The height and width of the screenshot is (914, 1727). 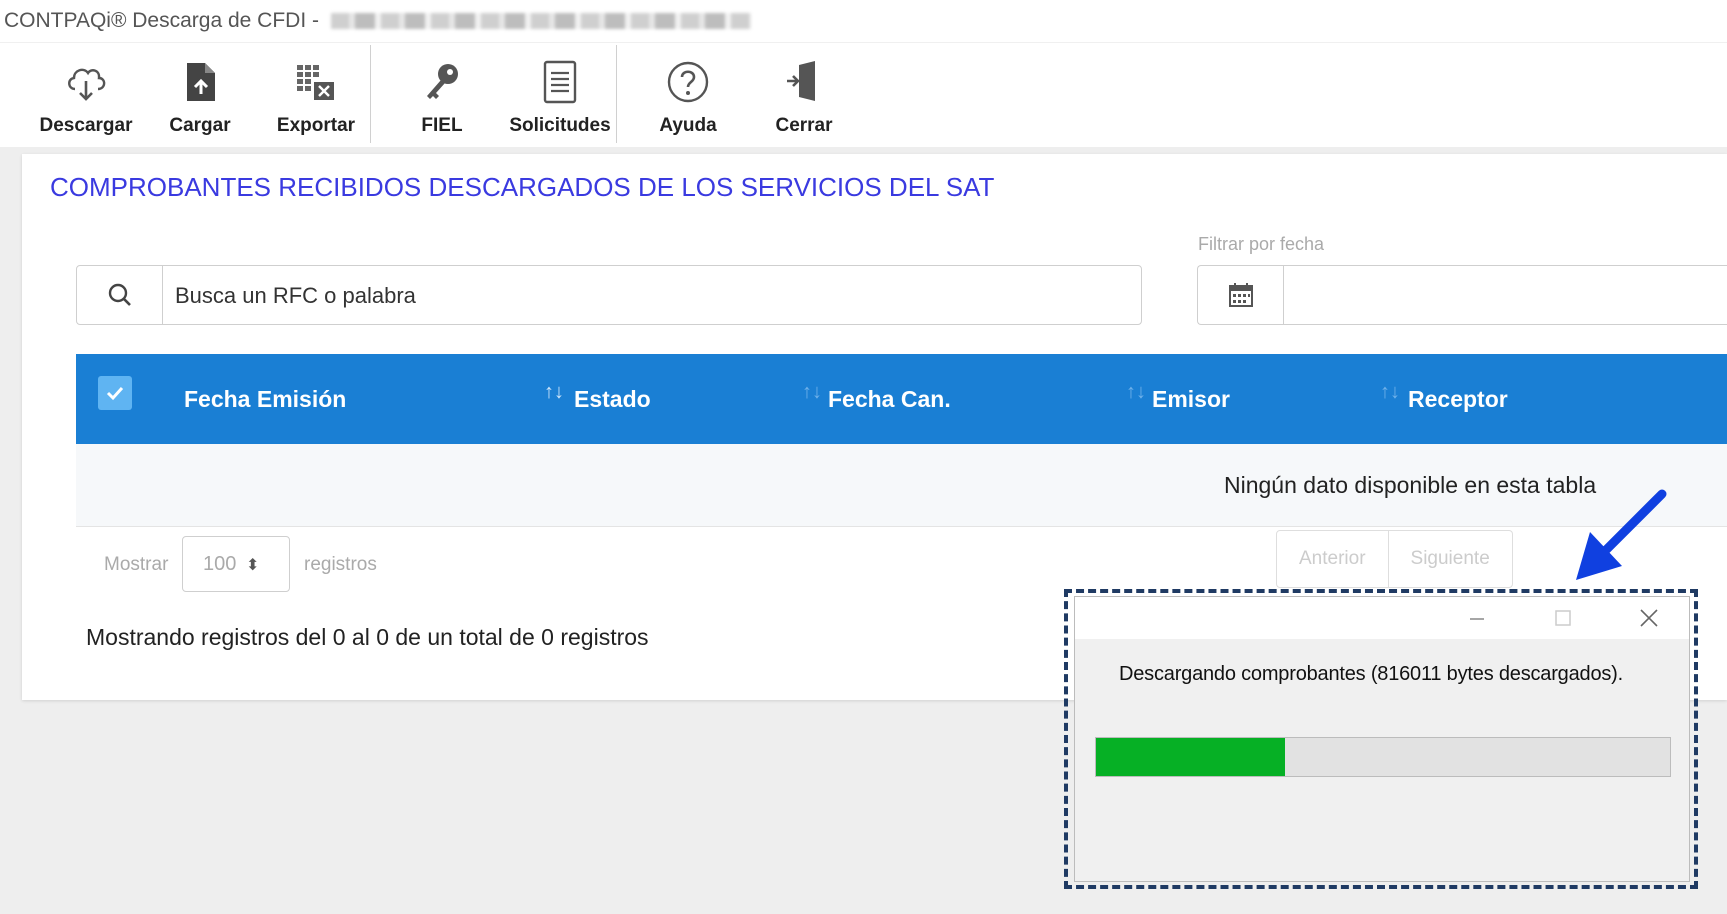 I want to click on select-all-checkbox, so click(x=115, y=393).